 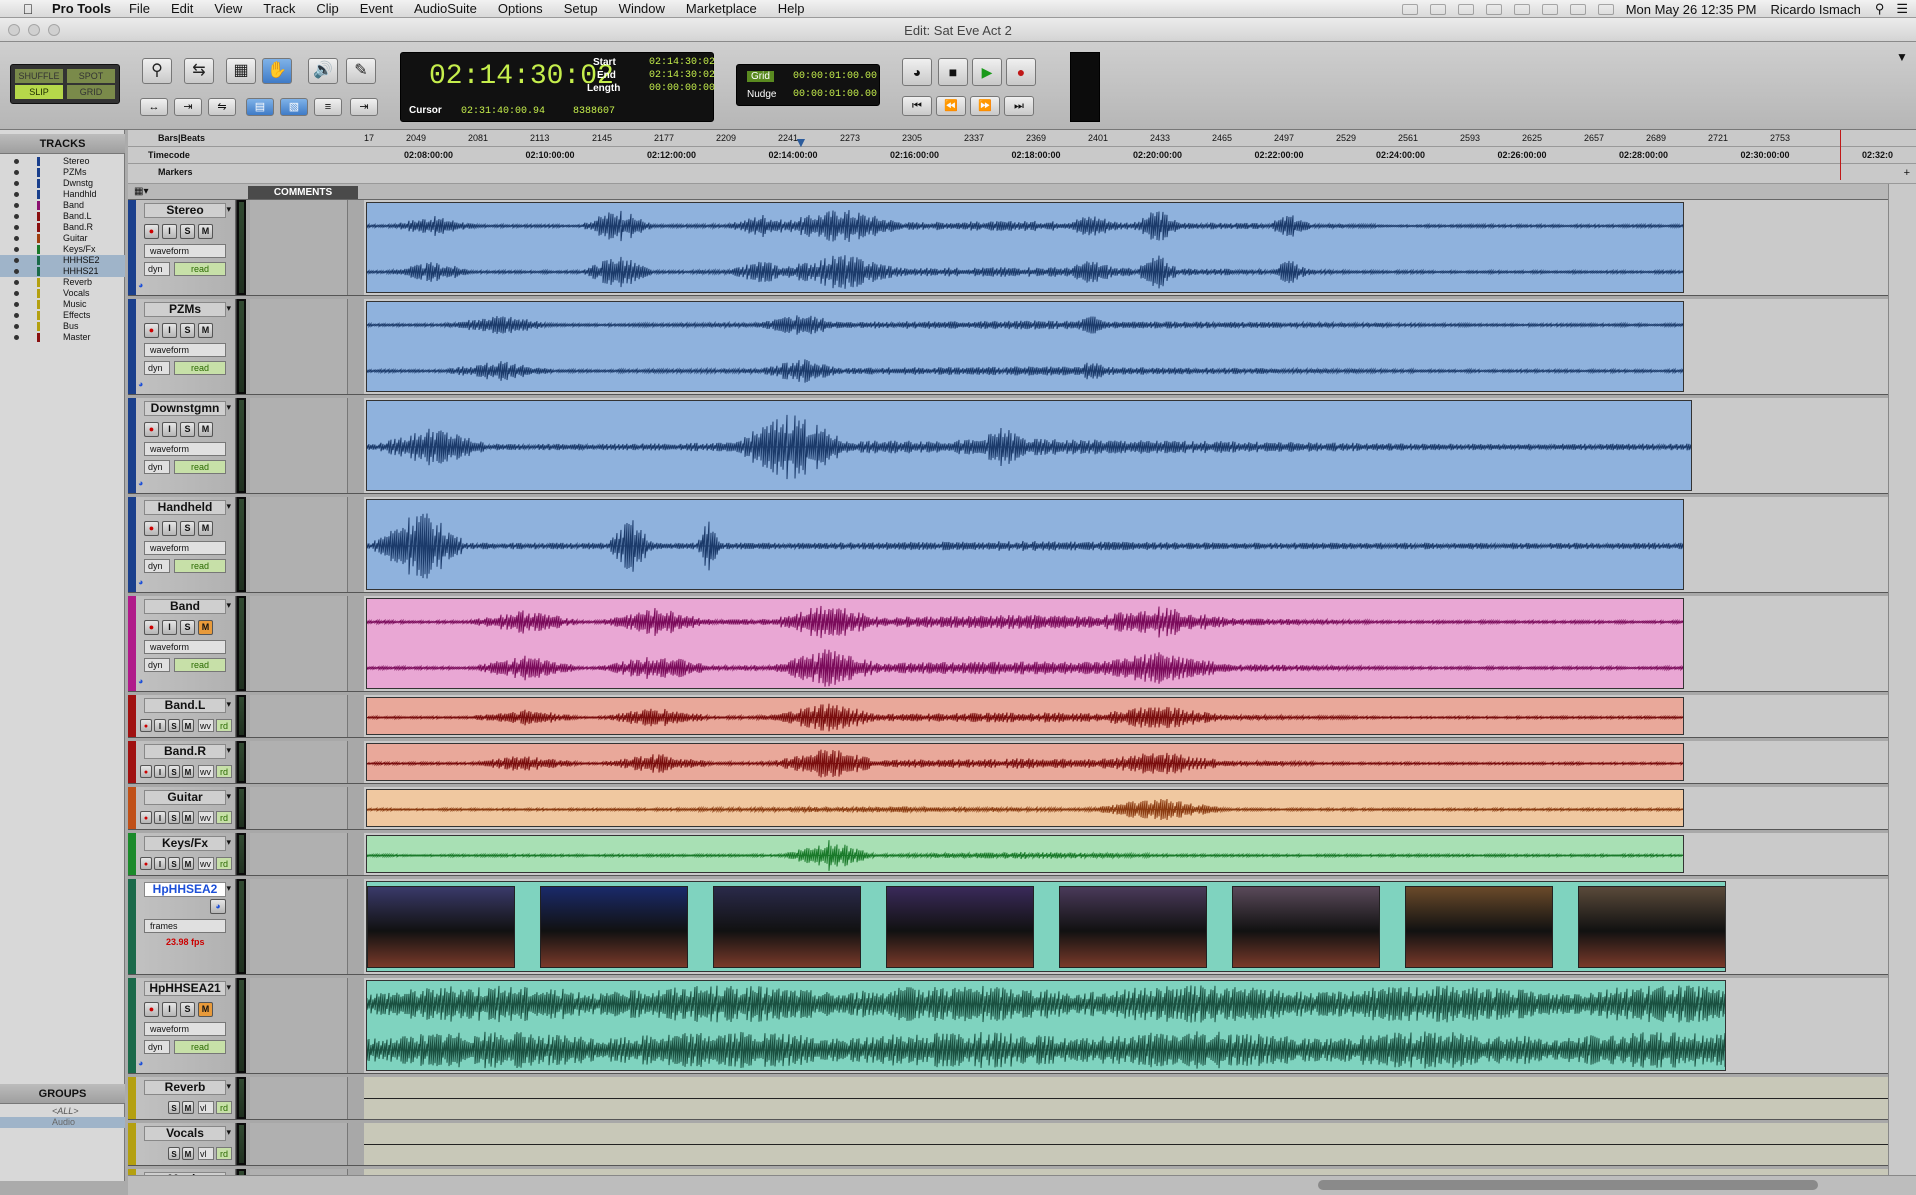 What do you see at coordinates (62, 315) in the screenshot?
I see `track-list-item: Effects` at bounding box center [62, 315].